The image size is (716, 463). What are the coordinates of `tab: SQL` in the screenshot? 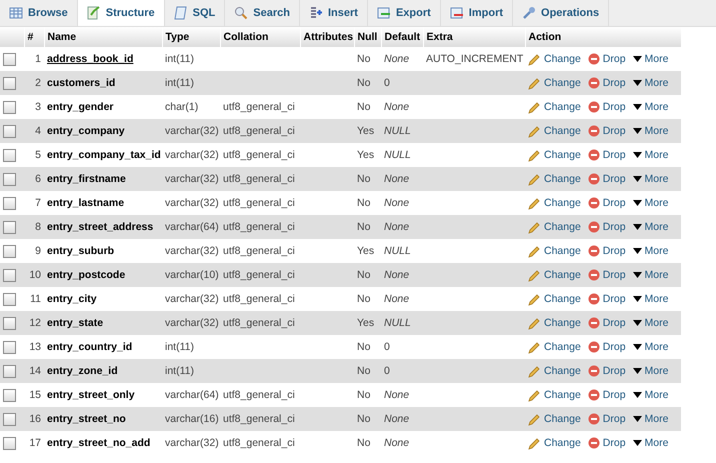 It's located at (195, 13).